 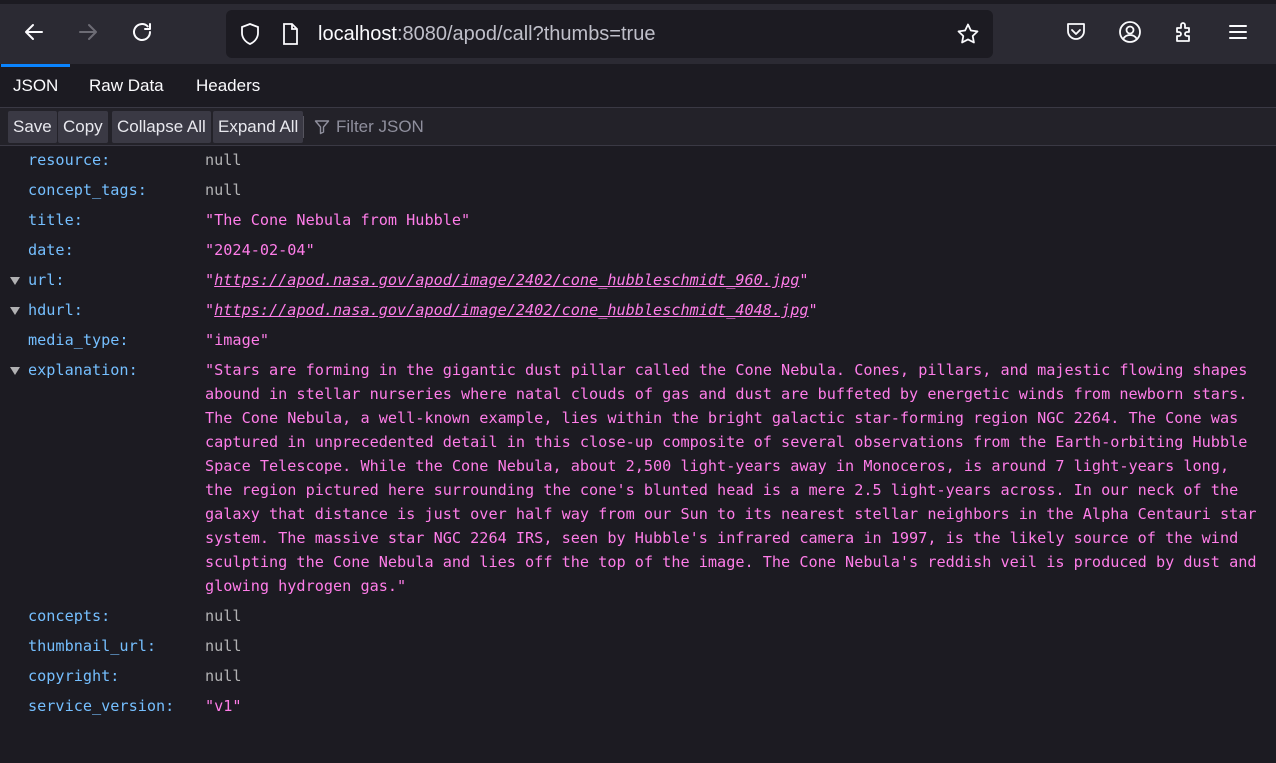 I want to click on json-key: title:, so click(x=55, y=220).